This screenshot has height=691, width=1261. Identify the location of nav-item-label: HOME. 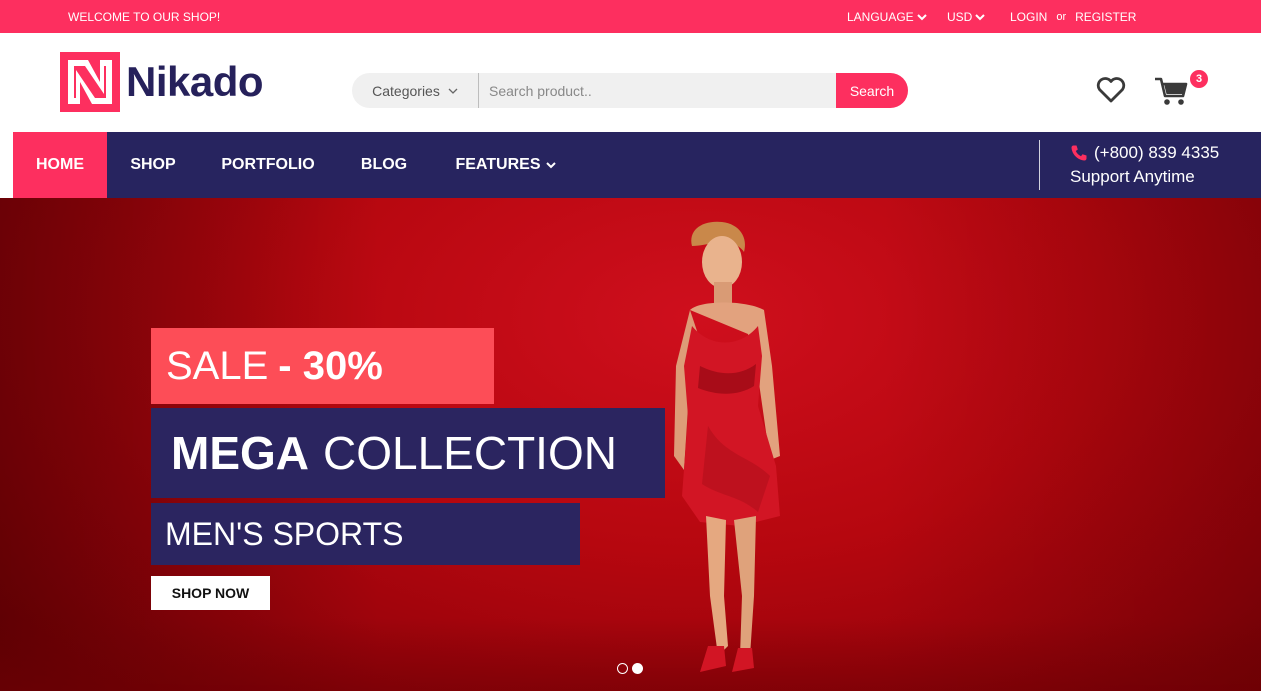
(60, 164).